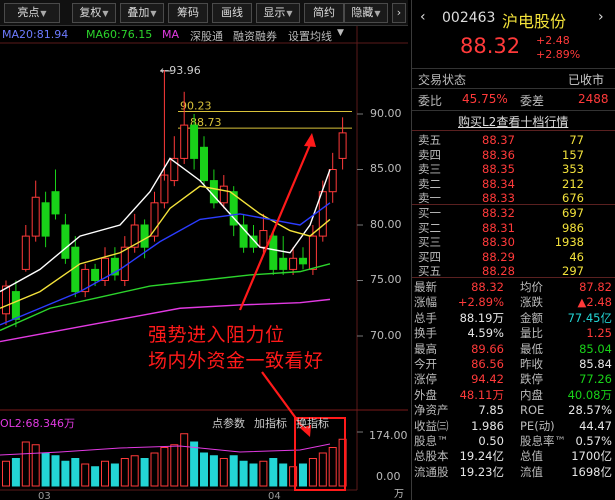 The image size is (615, 500). I want to click on ask-row: 卖一 88.33 676, so click(513, 198).